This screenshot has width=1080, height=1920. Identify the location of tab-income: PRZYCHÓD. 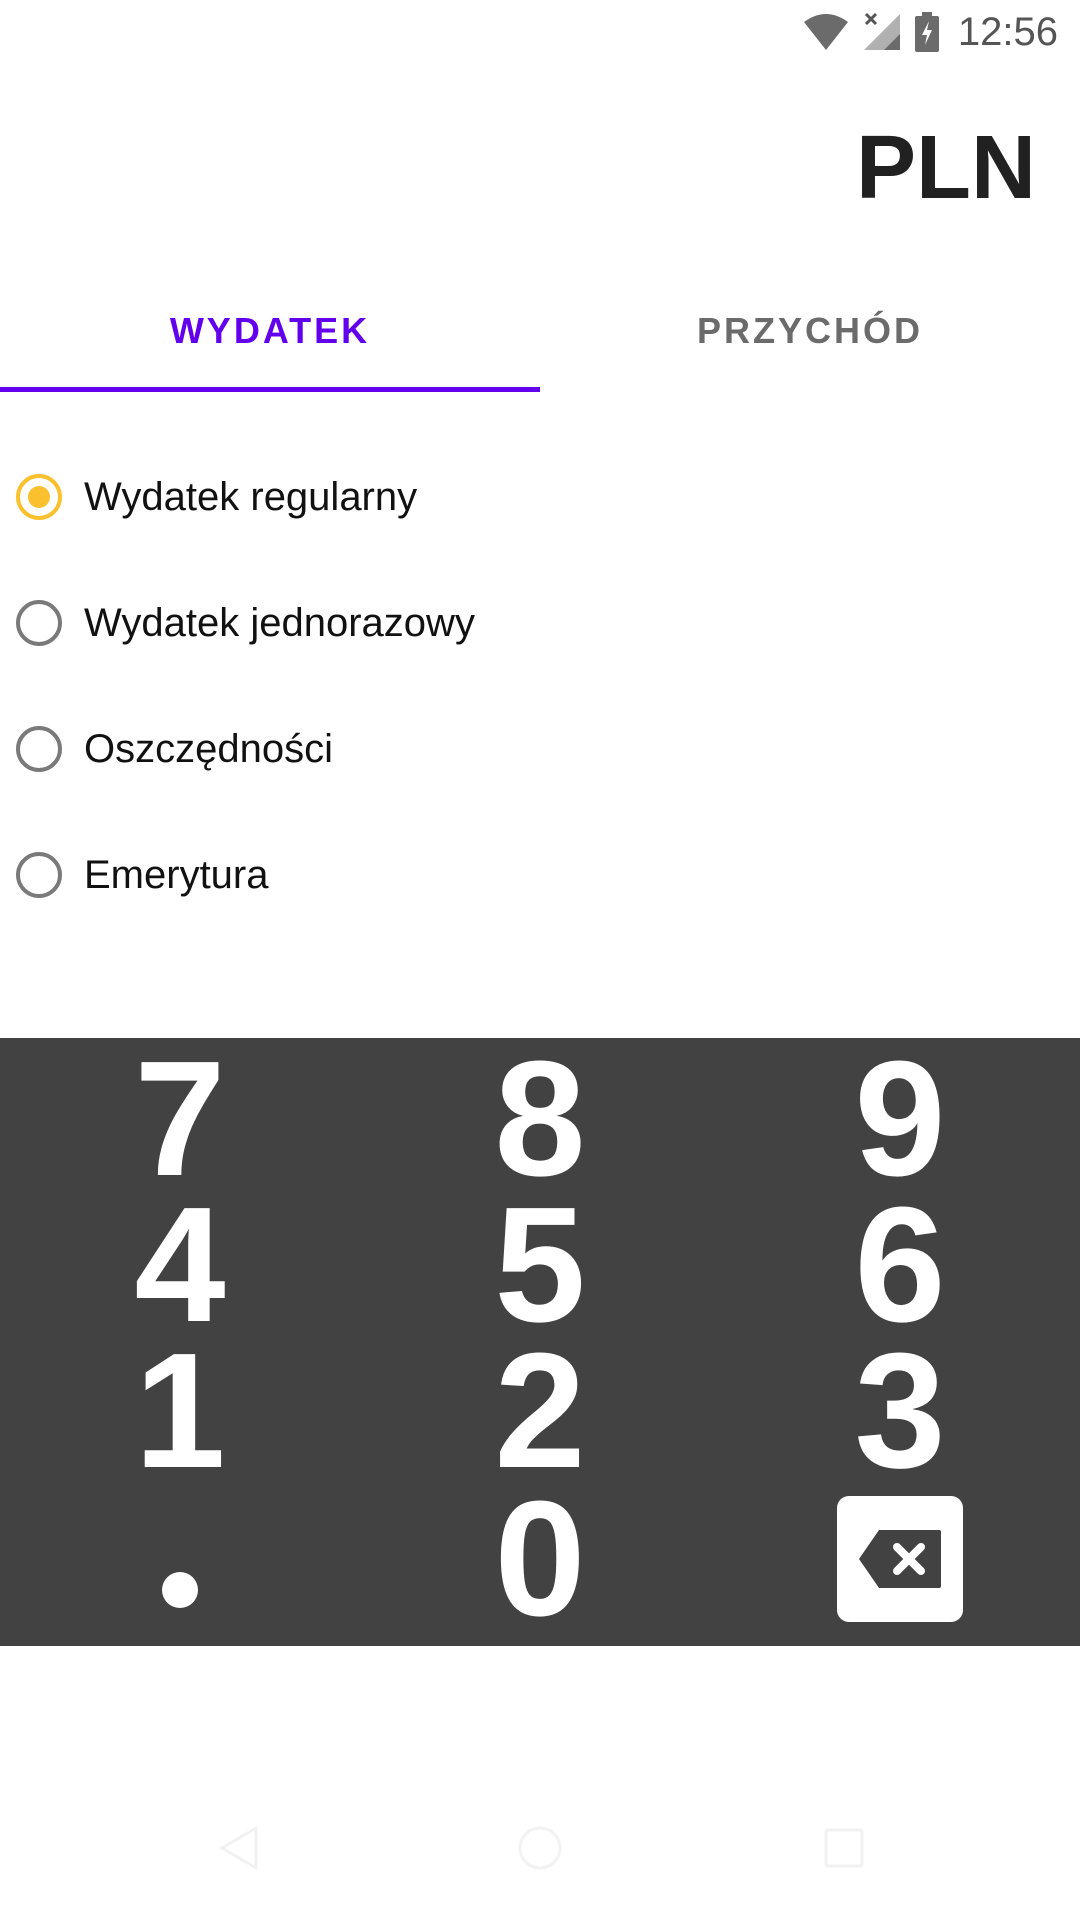
(810, 331).